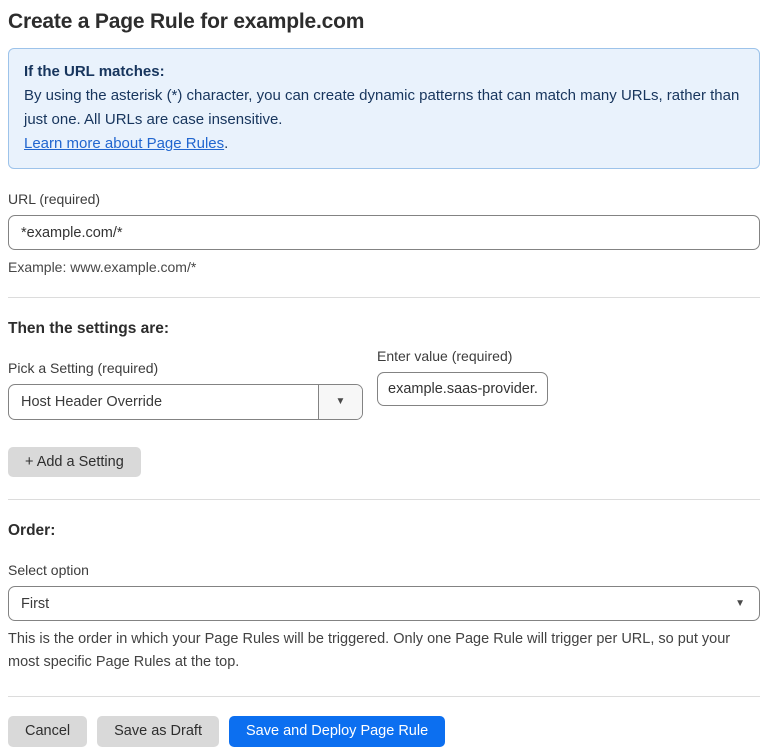  Describe the element at coordinates (54, 199) in the screenshot. I see `url-field-label: URL (required)` at that location.